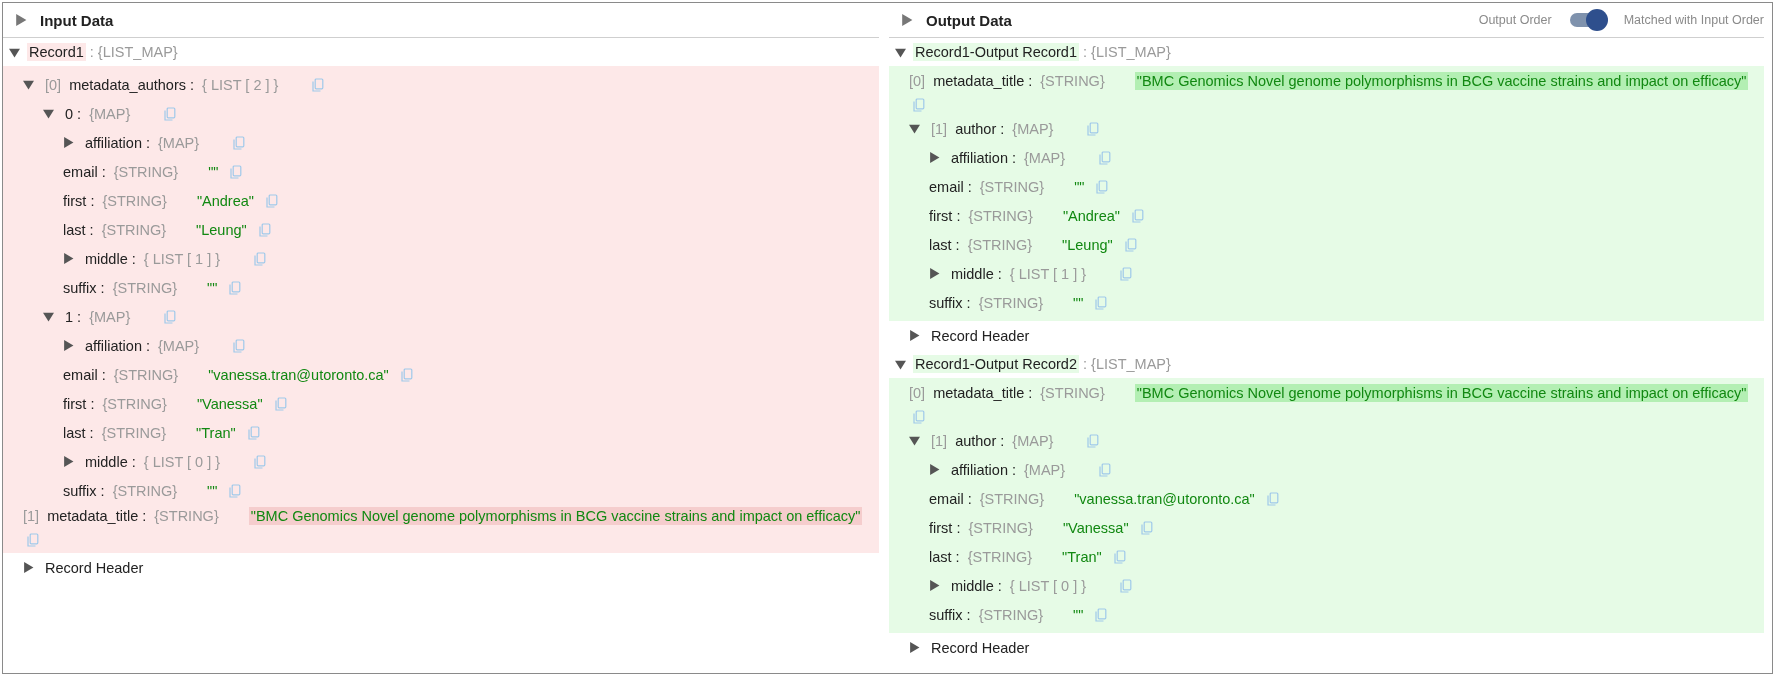 This screenshot has height=676, width=1775. I want to click on index-label: [1], so click(939, 128).